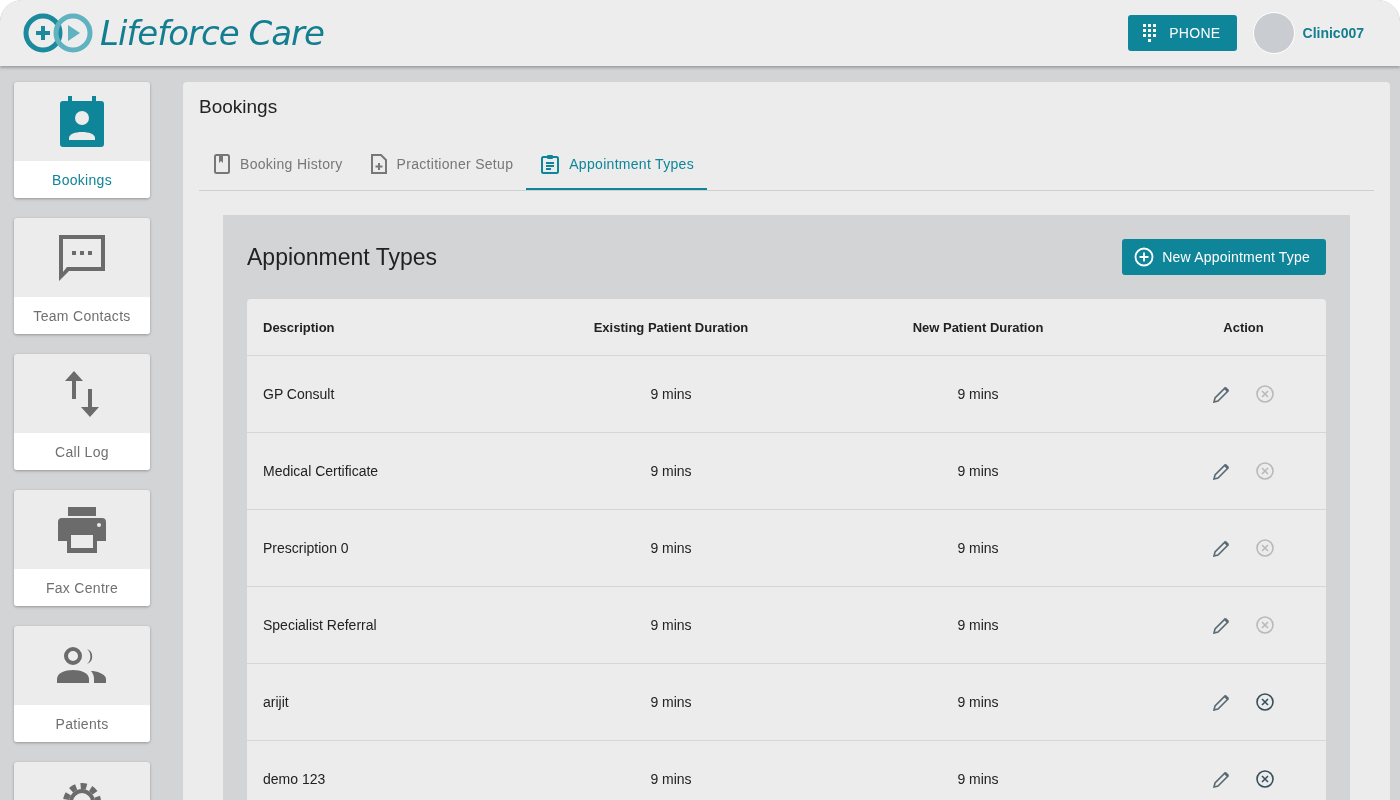 The width and height of the screenshot is (1400, 800). Describe the element at coordinates (320, 625) in the screenshot. I see `table-cell-text: Specialist Referral` at that location.